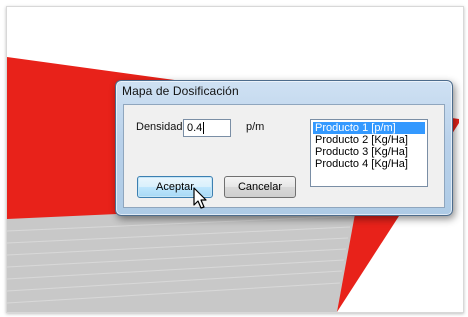 This screenshot has height=317, width=468. Describe the element at coordinates (369, 128) in the screenshot. I see `product-list-item: Producto 1 [p/m]` at that location.